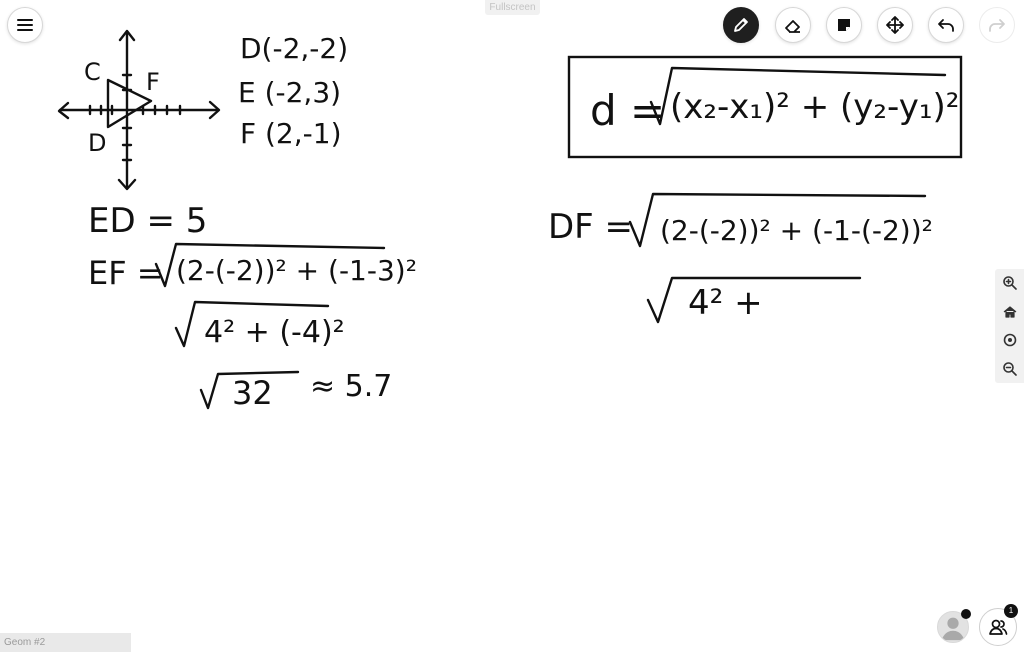  I want to click on point-d: D(-2,-2), so click(294, 48).